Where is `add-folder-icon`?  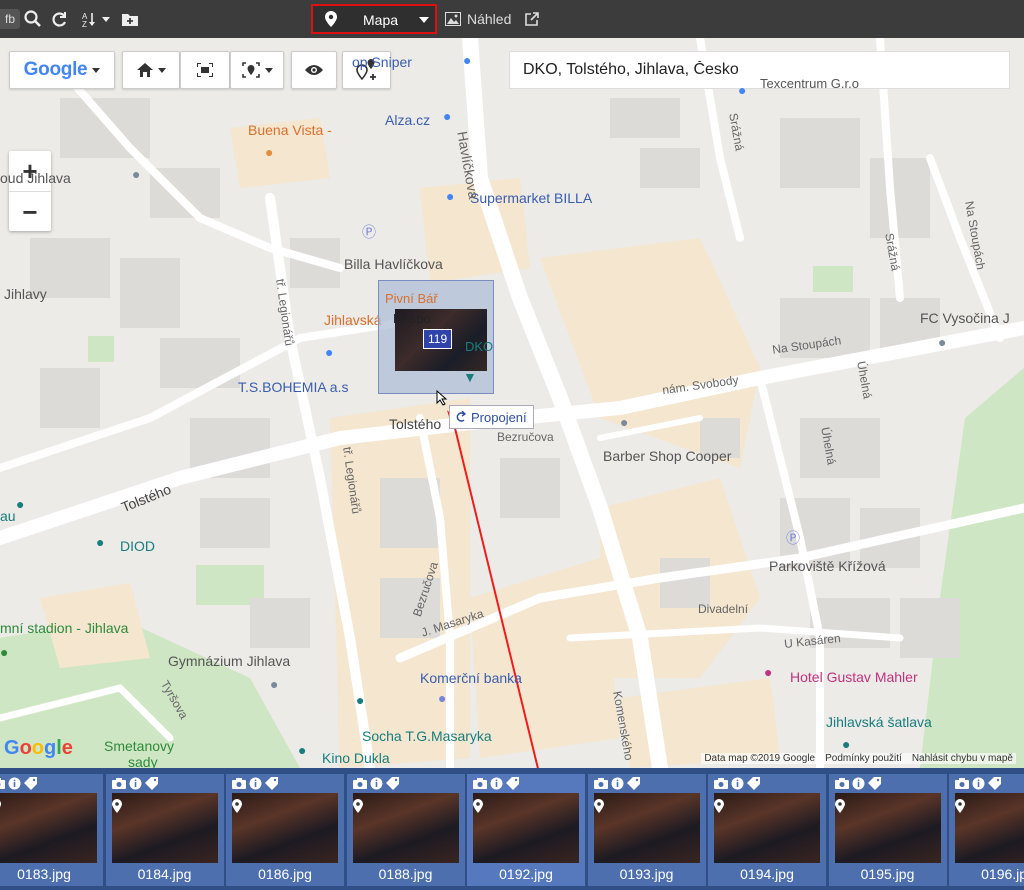
add-folder-icon is located at coordinates (130, 19).